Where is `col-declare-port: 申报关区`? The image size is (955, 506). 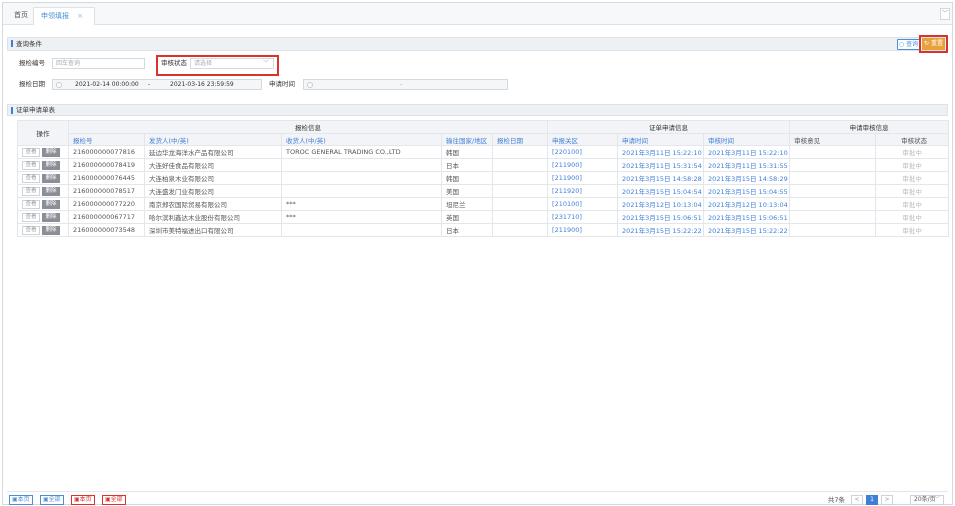
col-declare-port: 申报关区 is located at coordinates (583, 139).